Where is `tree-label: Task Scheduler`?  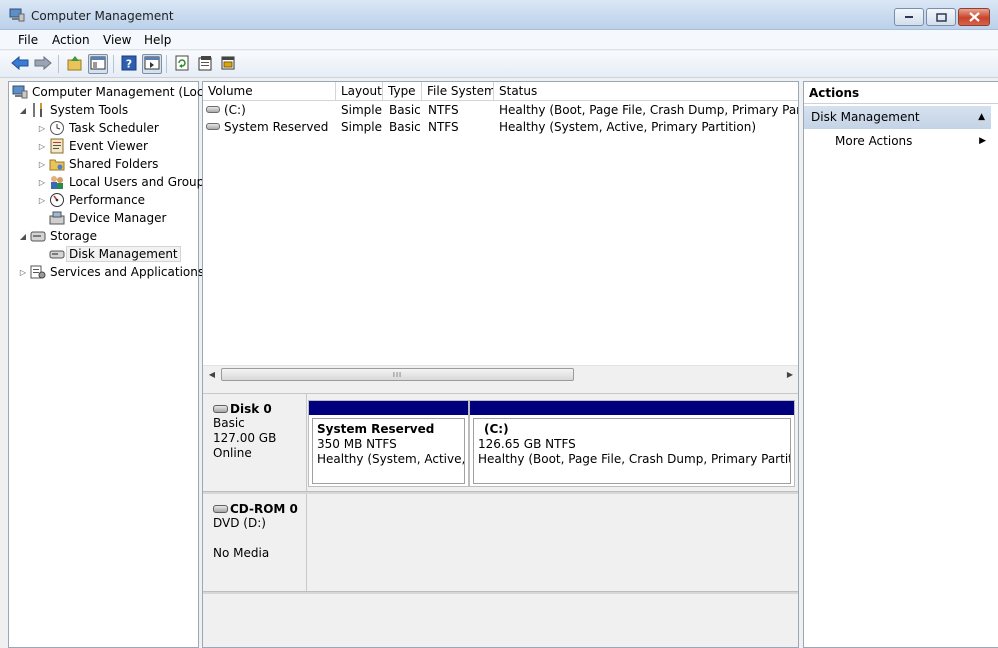 tree-label: Task Scheduler is located at coordinates (114, 128).